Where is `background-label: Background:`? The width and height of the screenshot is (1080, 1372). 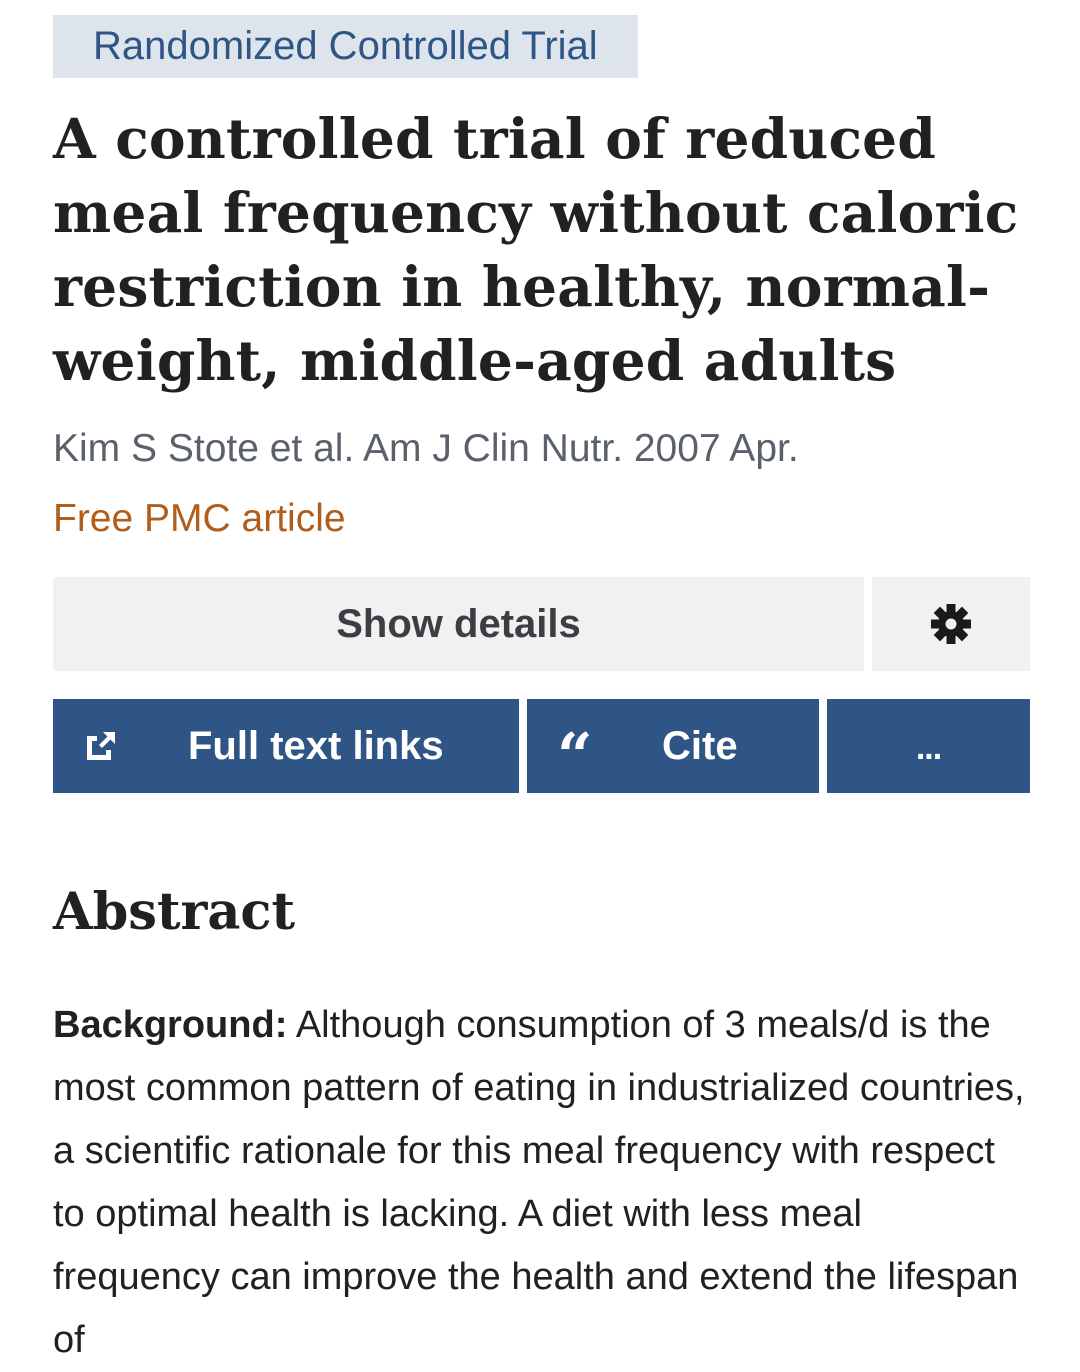
background-label: Background: is located at coordinates (170, 1025).